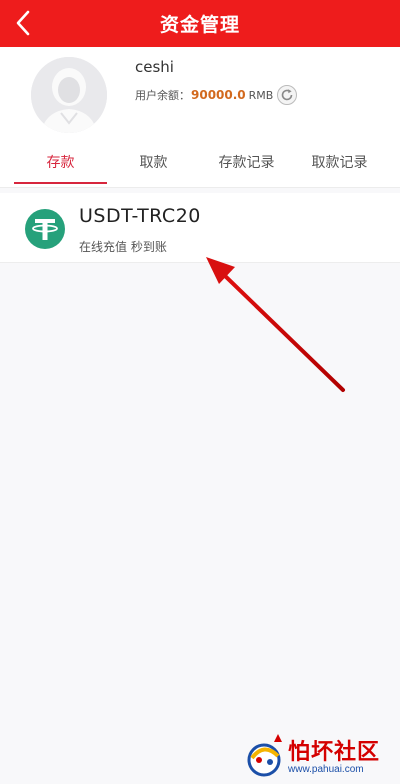  I want to click on tether-usdt-icon, so click(45, 229).